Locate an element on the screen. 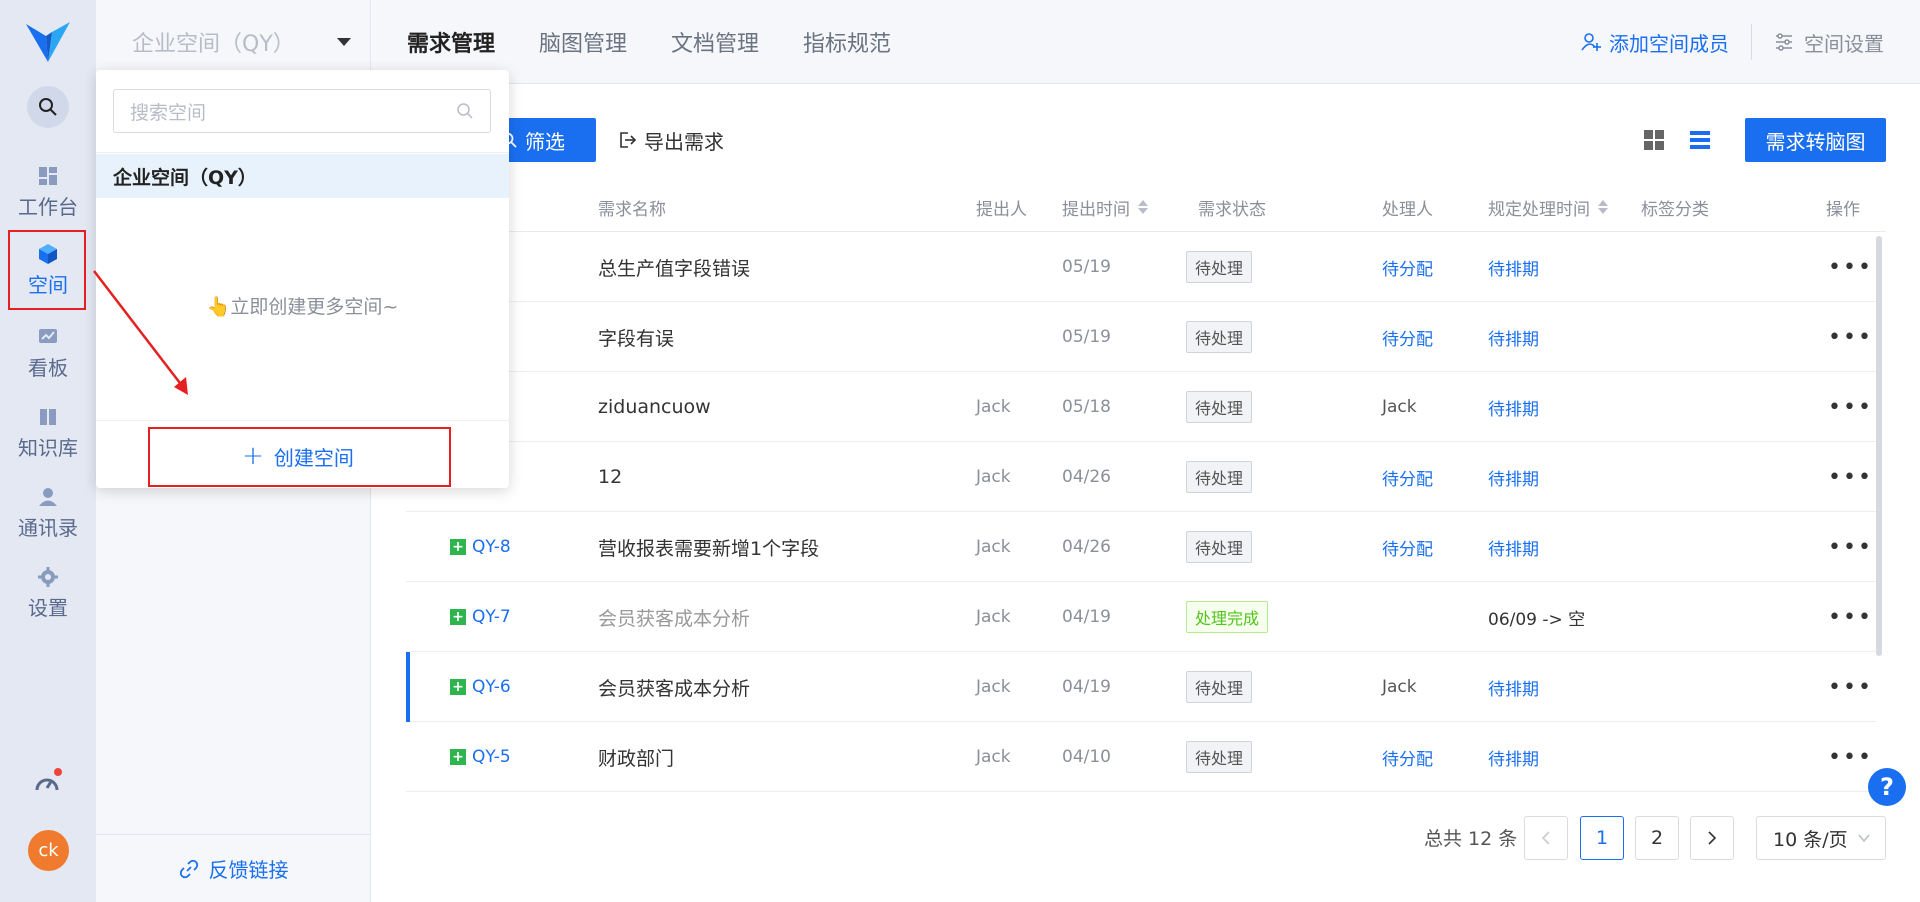 The image size is (1920, 902). column-header-name: 需求名称 is located at coordinates (632, 209).